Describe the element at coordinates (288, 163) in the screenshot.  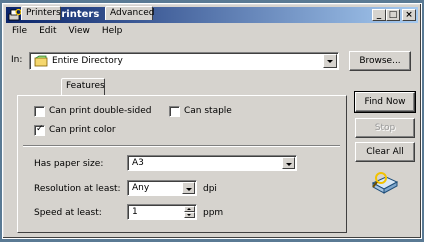
I see `paper-size-dropdown-button` at that location.